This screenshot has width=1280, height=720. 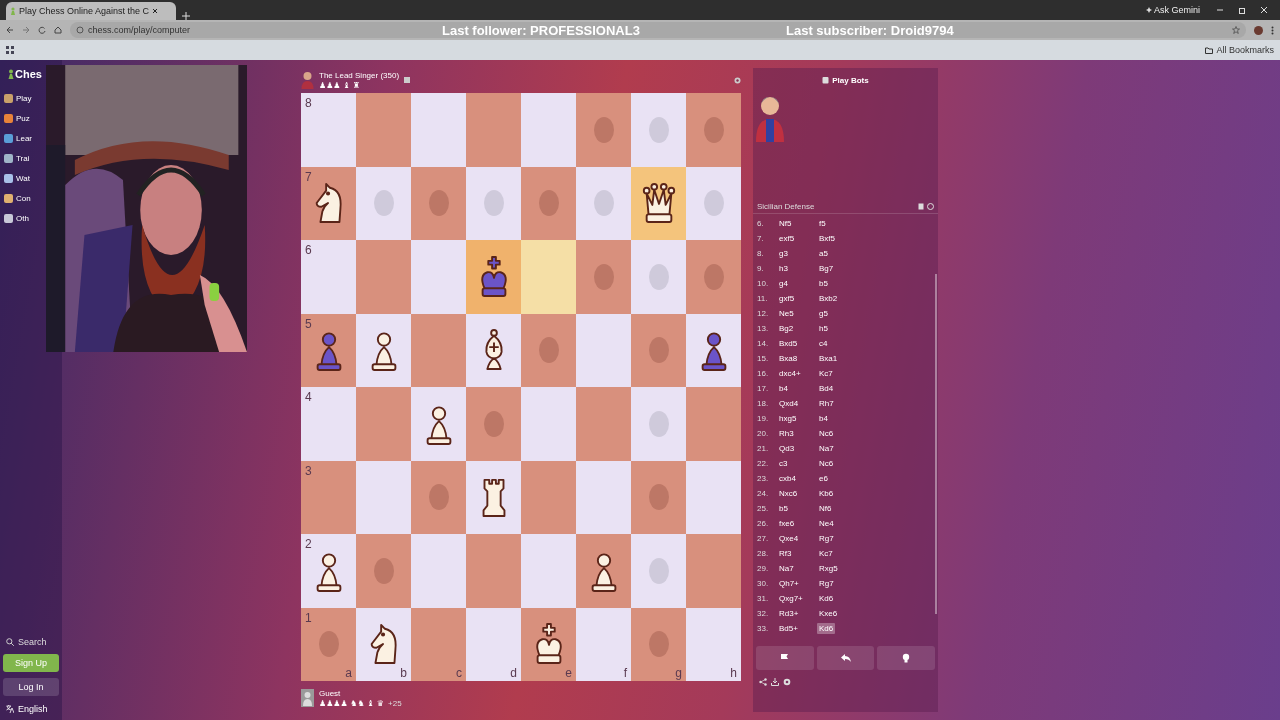 What do you see at coordinates (58, 30) in the screenshot?
I see `home-icon` at bounding box center [58, 30].